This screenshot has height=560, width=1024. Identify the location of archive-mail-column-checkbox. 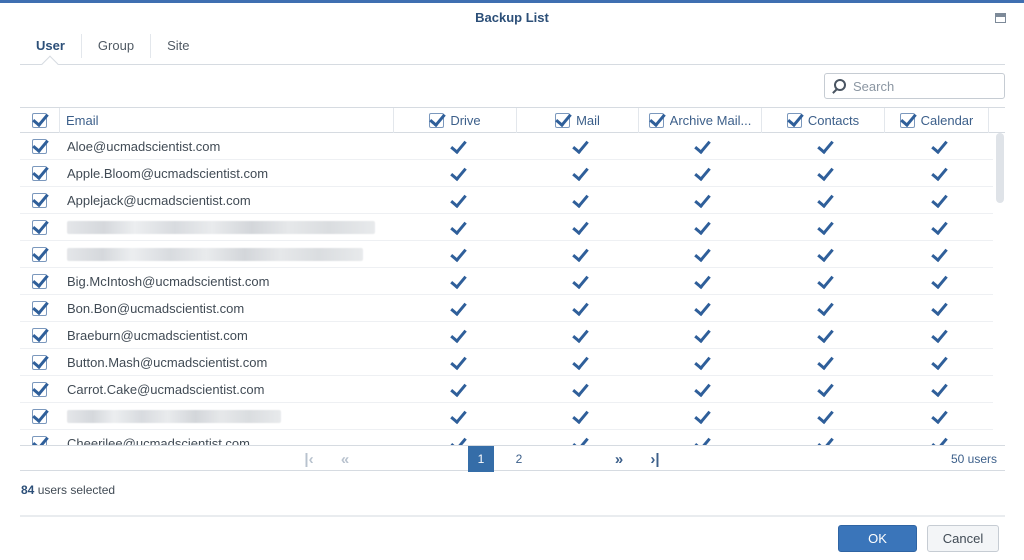
(656, 120).